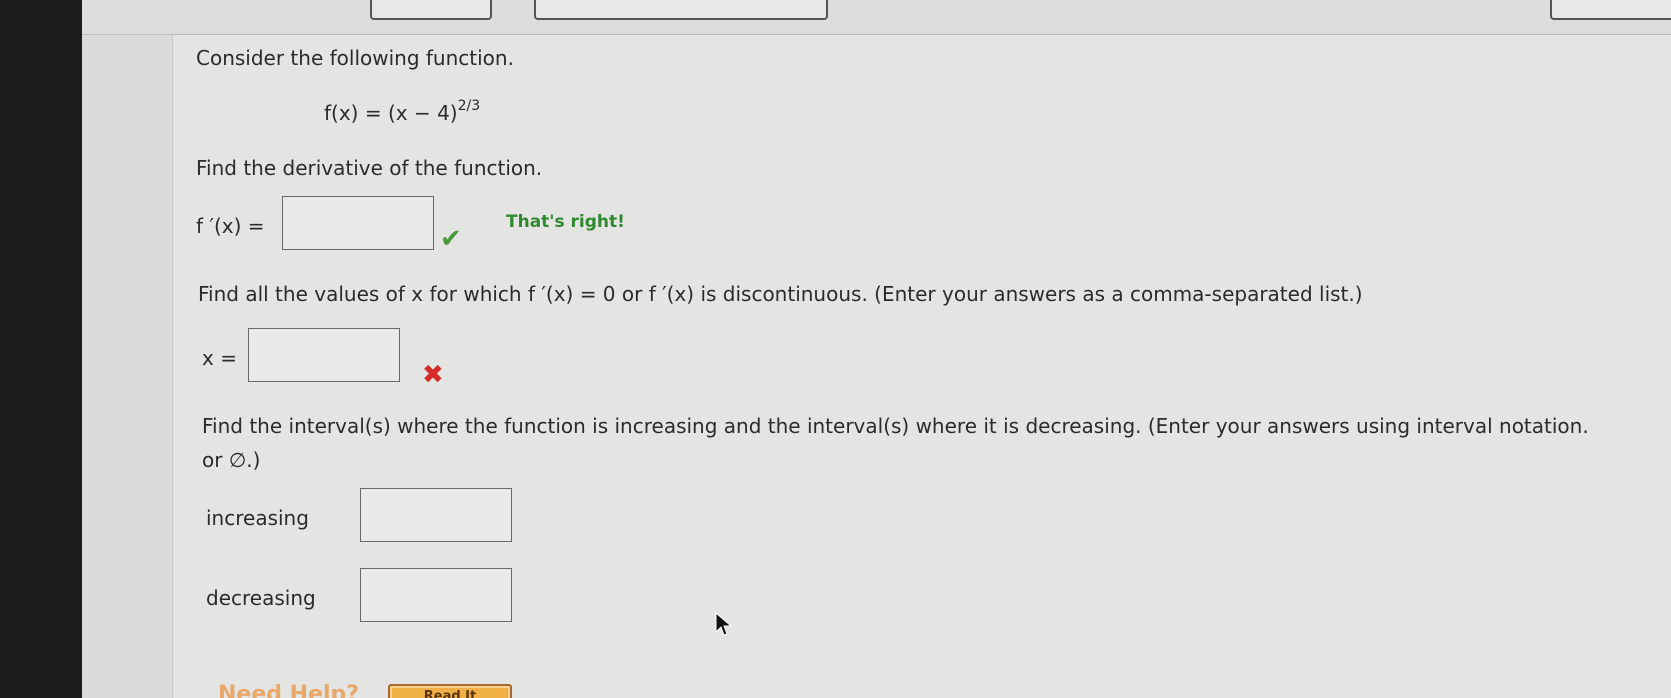  I want to click on critical-values-label: x =, so click(219, 358).